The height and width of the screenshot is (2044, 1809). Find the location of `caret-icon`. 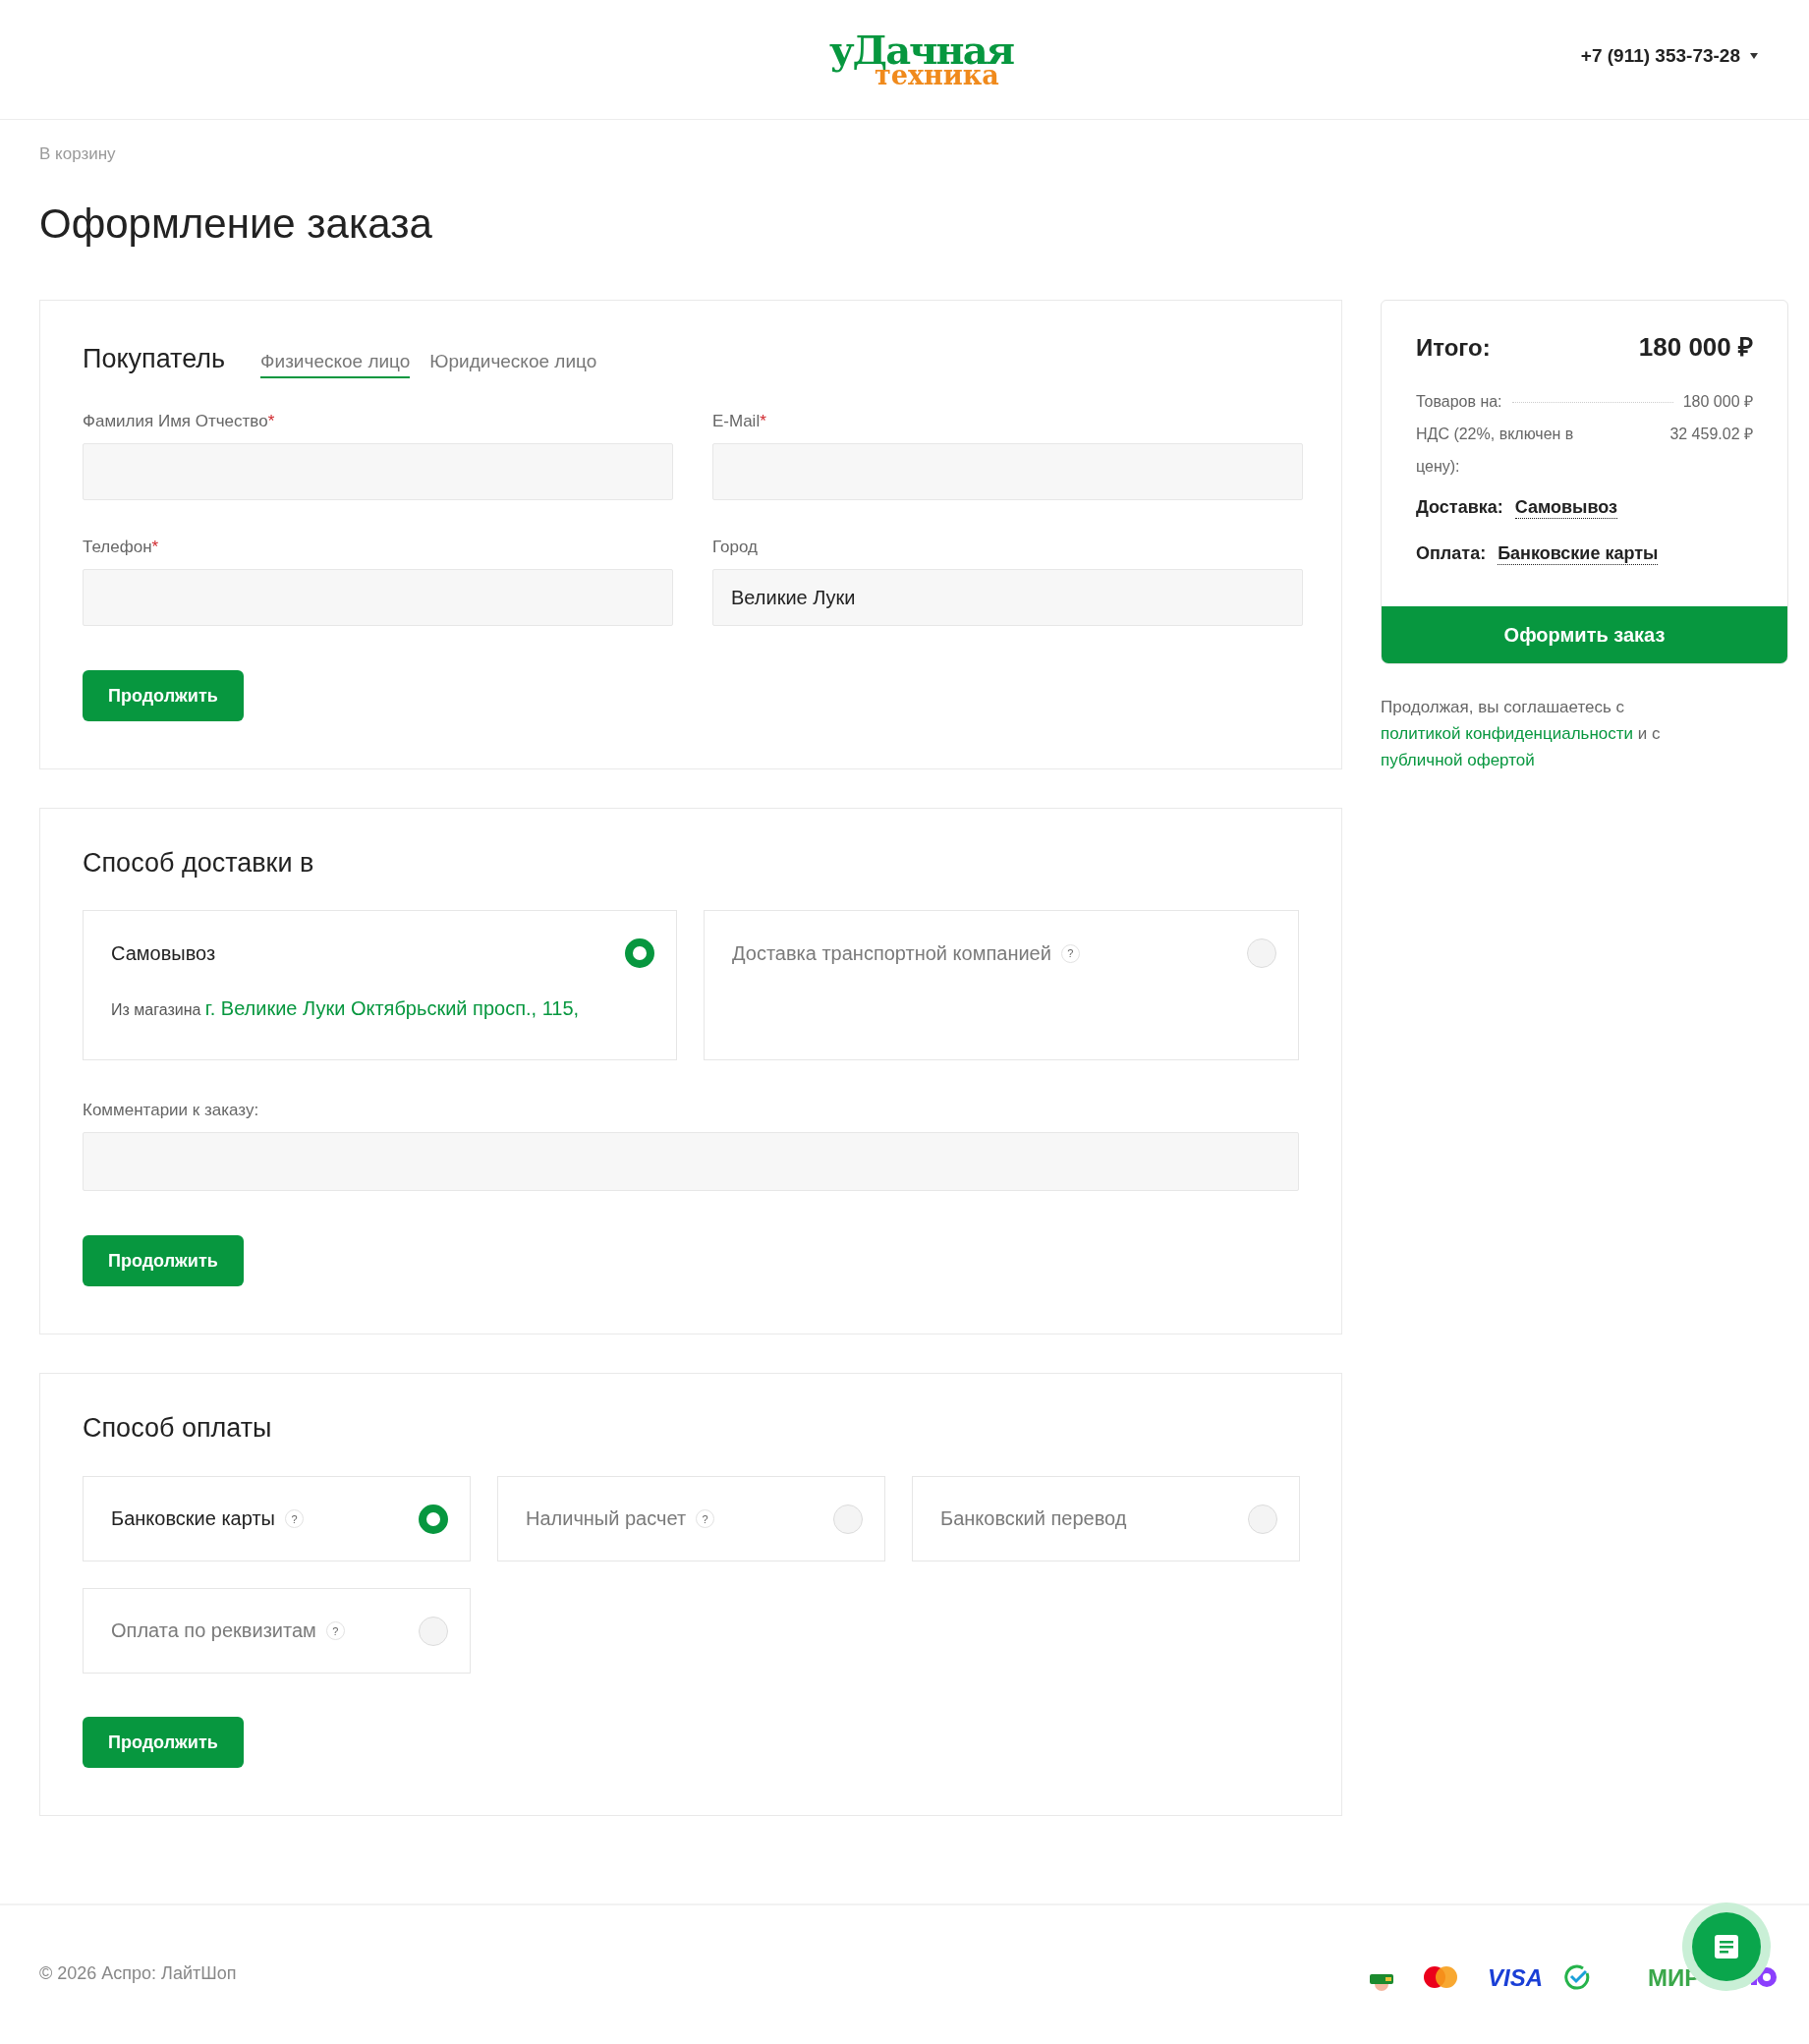

caret-icon is located at coordinates (1754, 56).